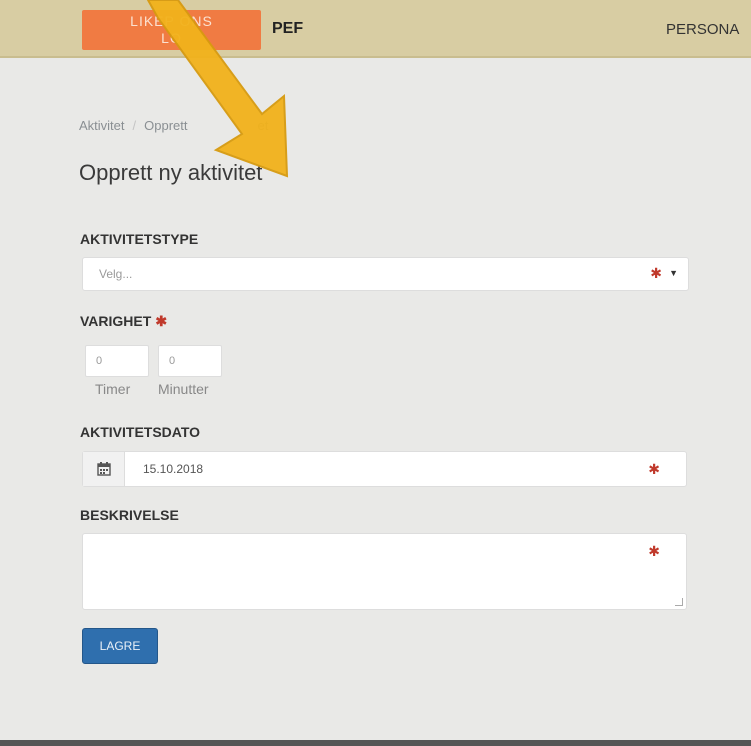 Image resolution: width=751 pixels, height=746 pixels. Describe the element at coordinates (102, 125) in the screenshot. I see `breadcrumb-item-aktivitet: Aktivitet` at that location.